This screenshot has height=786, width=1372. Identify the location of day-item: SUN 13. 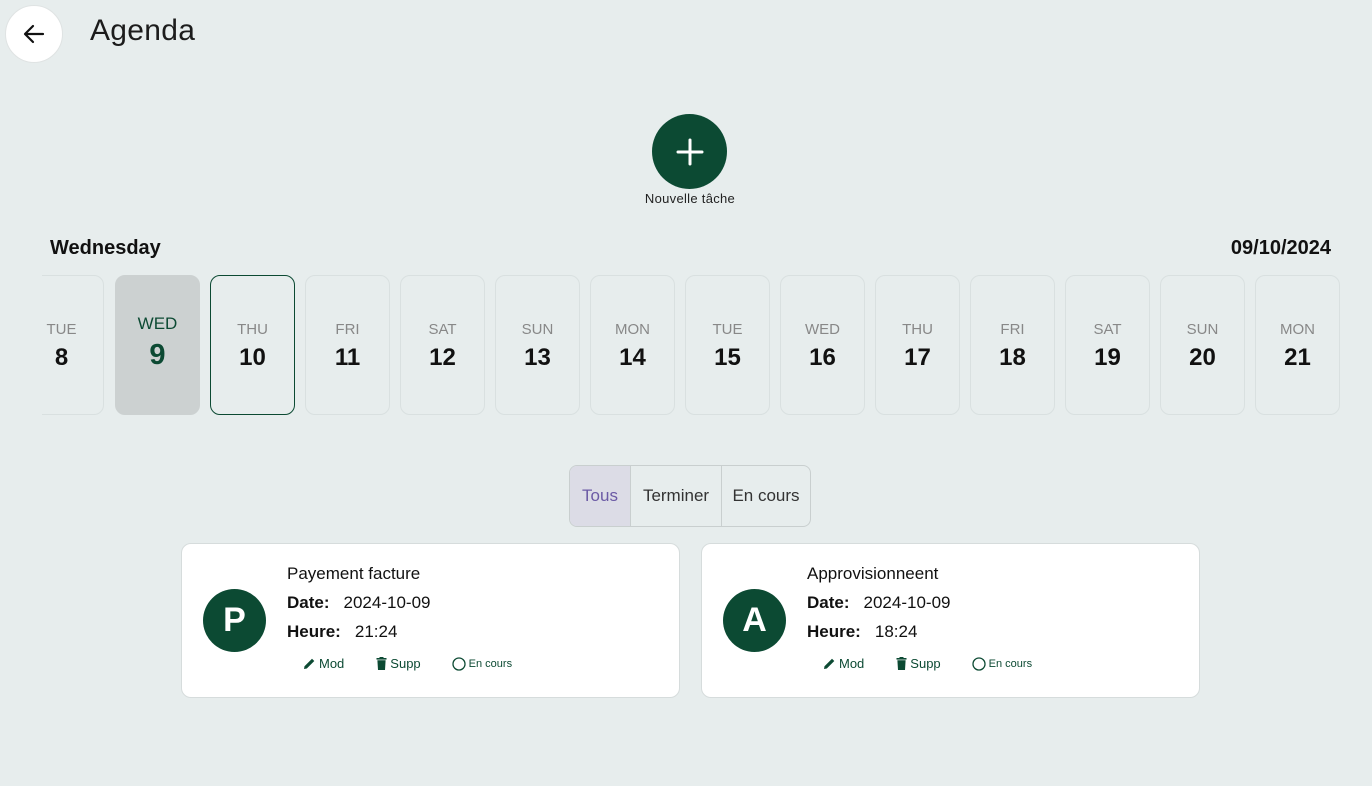
(537, 345).